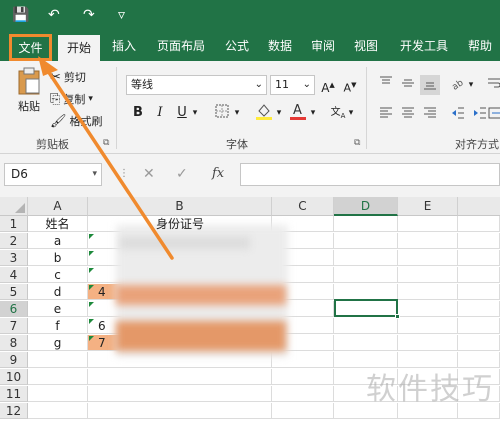 The image size is (500, 422). I want to click on tab-page-layout: 页面布局, so click(181, 46).